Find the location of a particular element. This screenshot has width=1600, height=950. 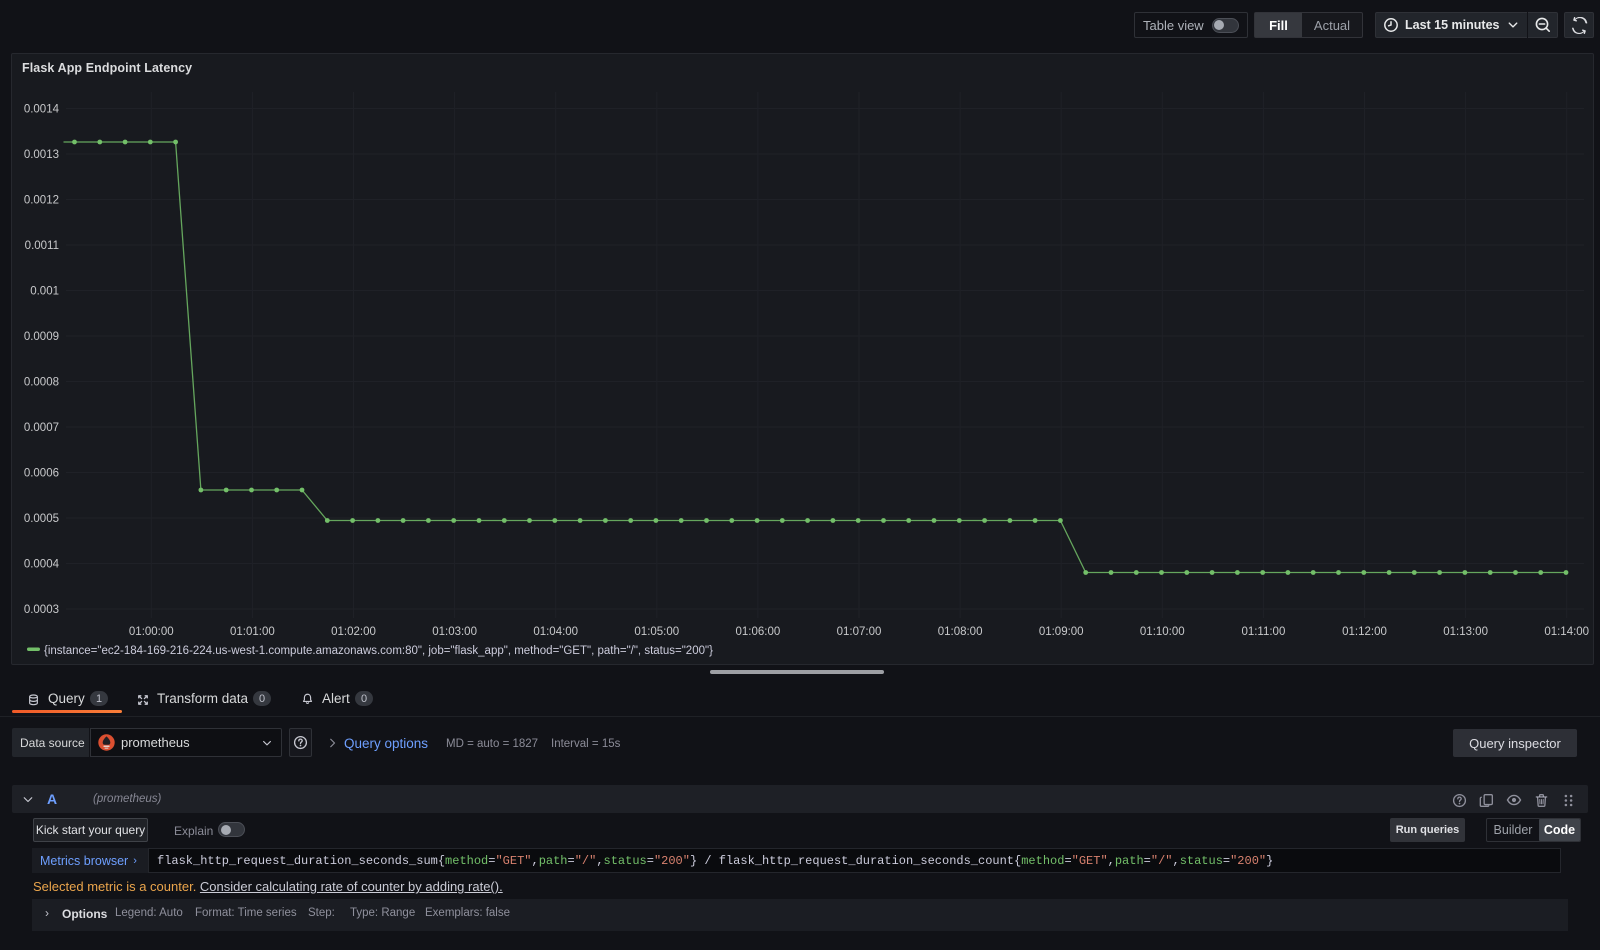

svg-text: 01:05:00 is located at coordinates (656, 632).